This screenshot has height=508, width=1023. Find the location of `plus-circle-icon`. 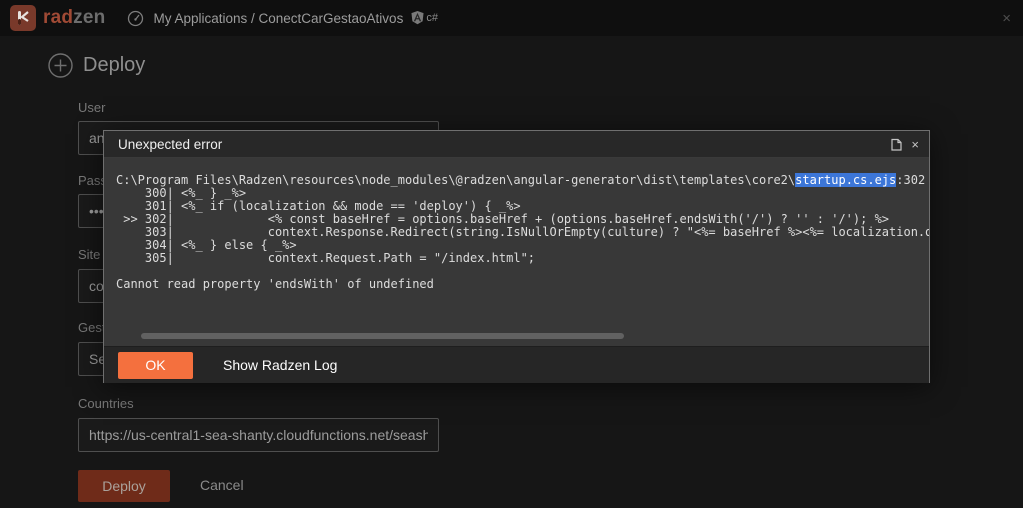

plus-circle-icon is located at coordinates (60, 65).